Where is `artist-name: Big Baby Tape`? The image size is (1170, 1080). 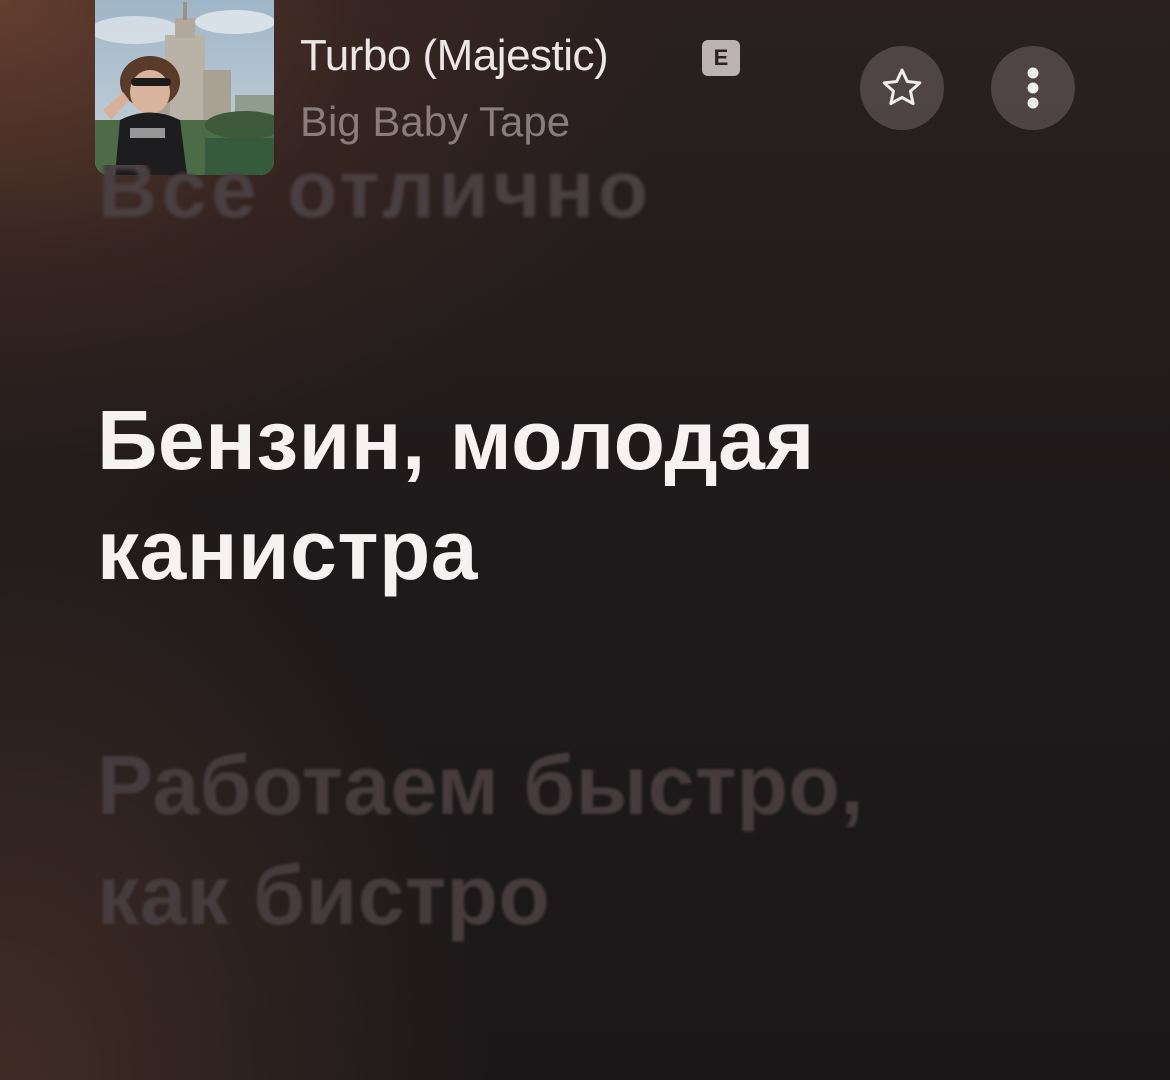
artist-name: Big Baby Tape is located at coordinates (435, 122).